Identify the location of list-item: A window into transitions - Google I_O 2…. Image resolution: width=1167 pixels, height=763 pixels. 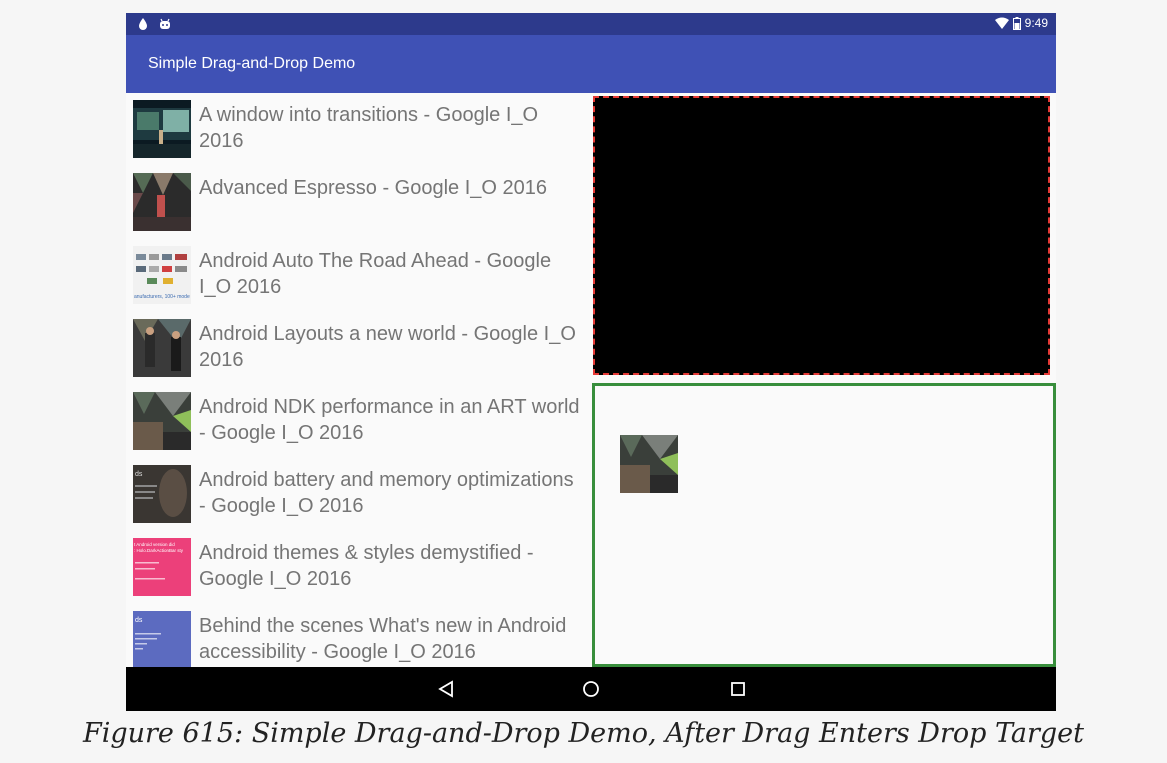
(360, 130).